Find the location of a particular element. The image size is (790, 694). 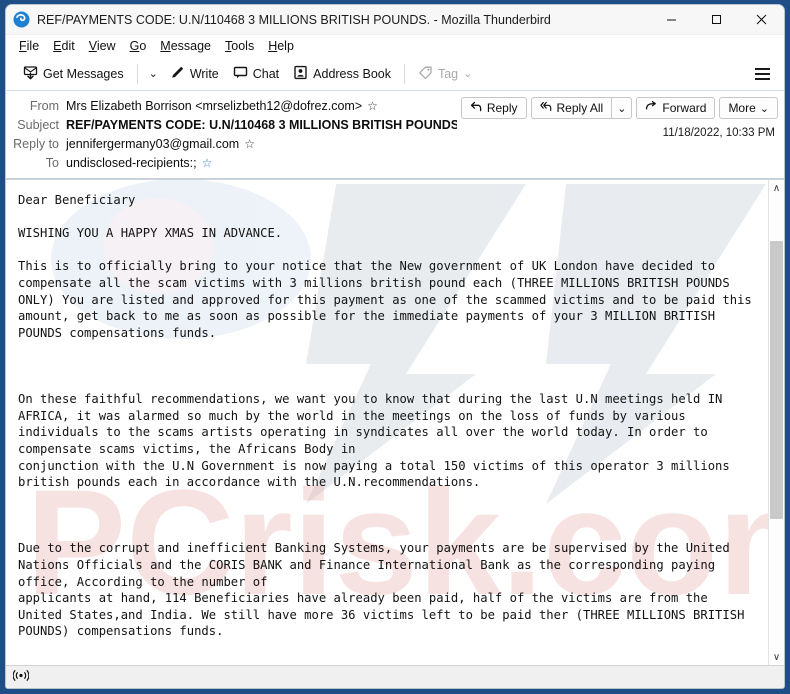

minimize-button is located at coordinates (671, 20).